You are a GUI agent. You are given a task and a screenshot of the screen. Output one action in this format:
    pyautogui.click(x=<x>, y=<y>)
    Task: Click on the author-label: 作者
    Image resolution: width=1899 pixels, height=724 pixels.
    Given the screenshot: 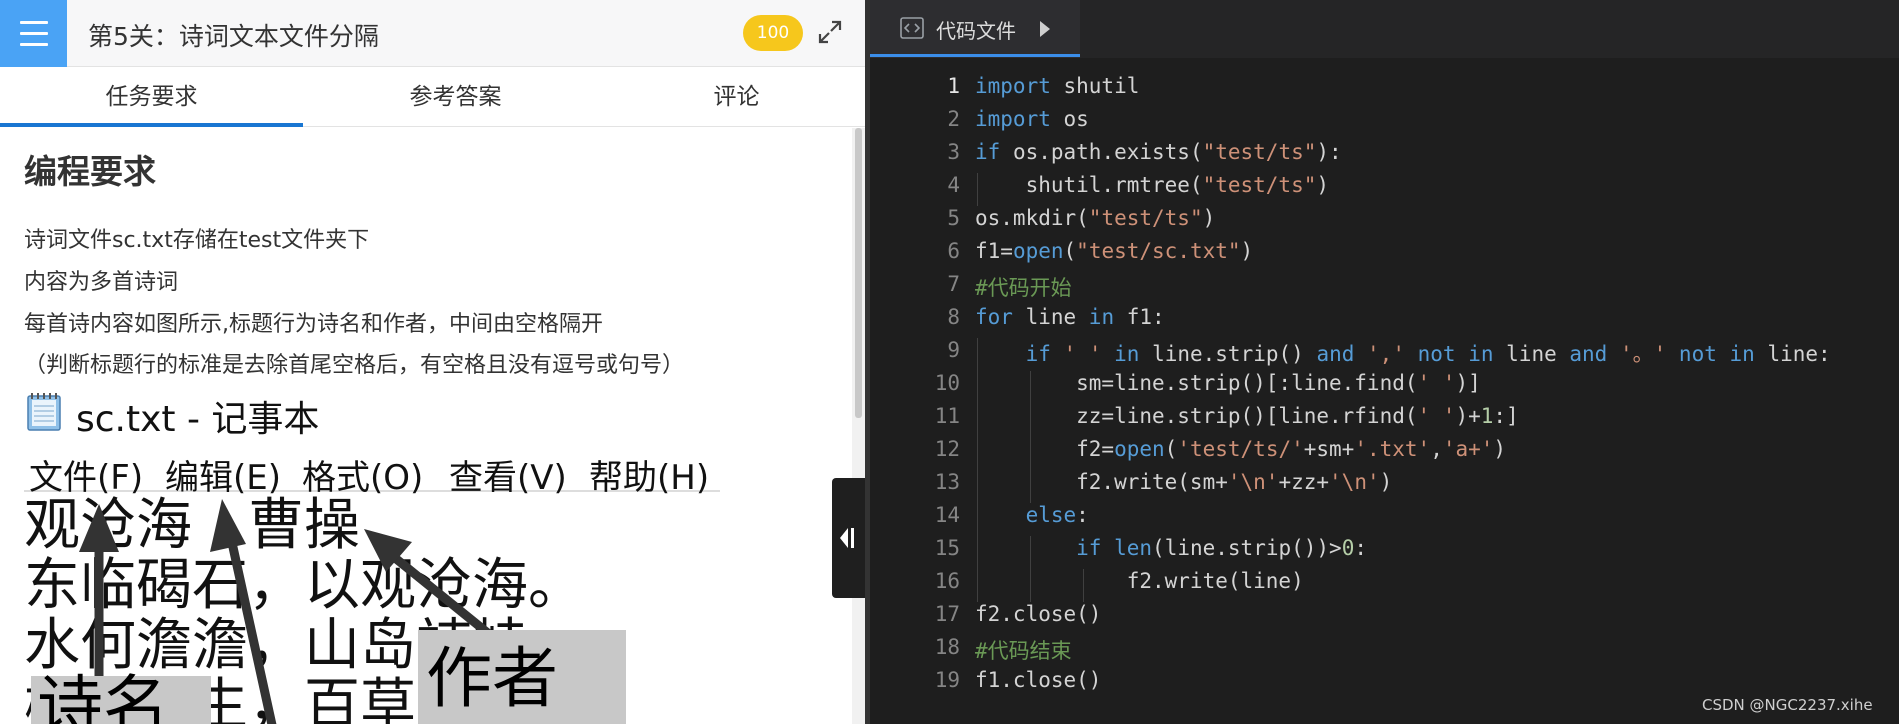 What is the action you would take?
    pyautogui.click(x=492, y=678)
    